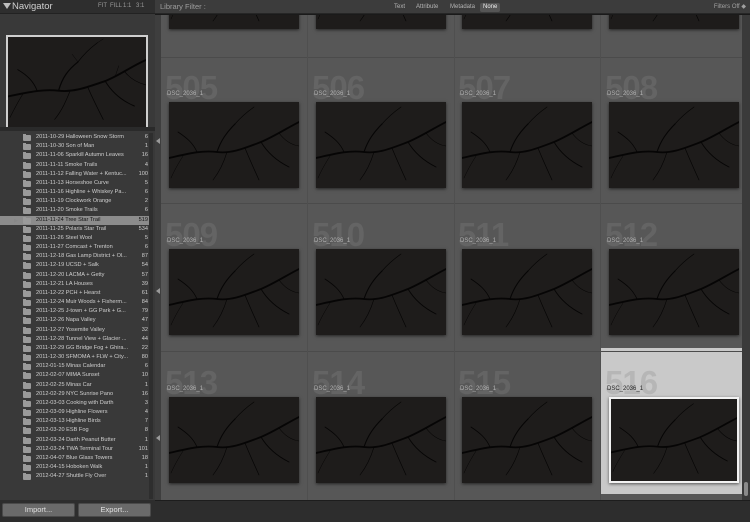 This screenshot has height=522, width=750. I want to click on grid-cell: 508 DSC_2036_1, so click(673, 126).